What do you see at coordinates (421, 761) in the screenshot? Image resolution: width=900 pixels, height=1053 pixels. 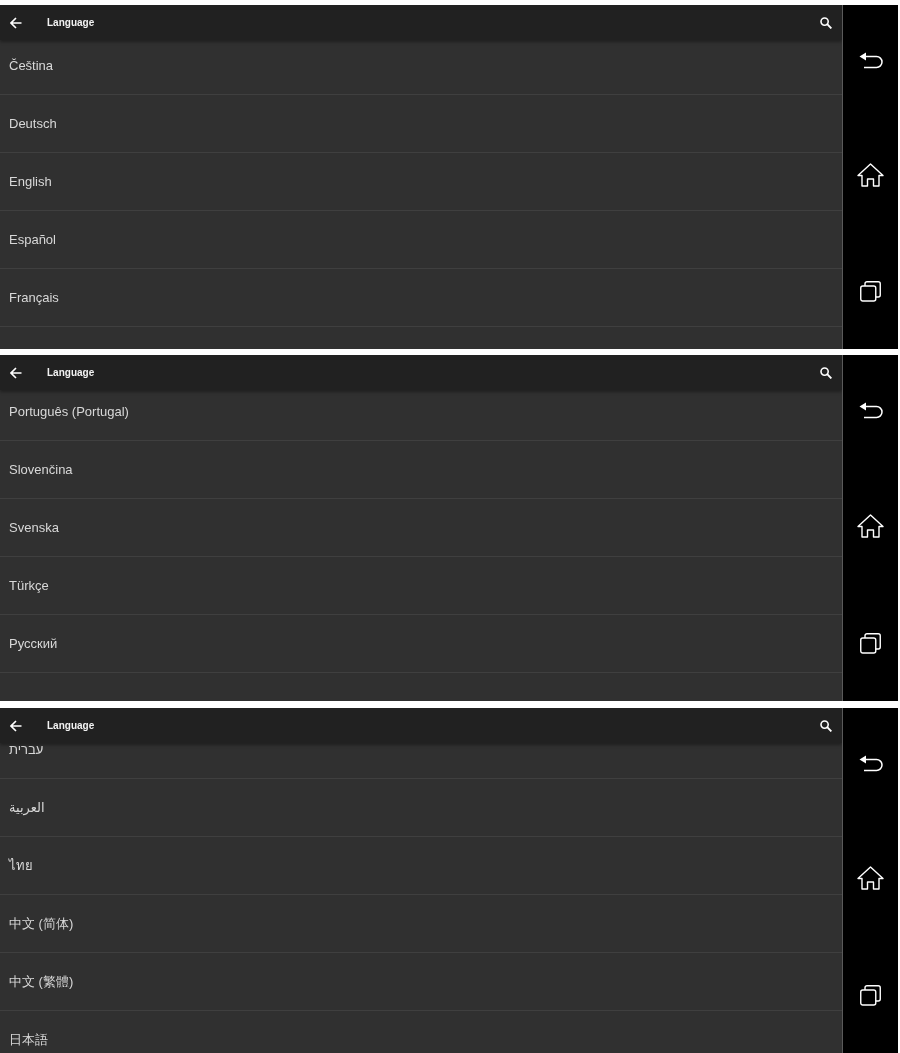 I see `language-item: עברית` at bounding box center [421, 761].